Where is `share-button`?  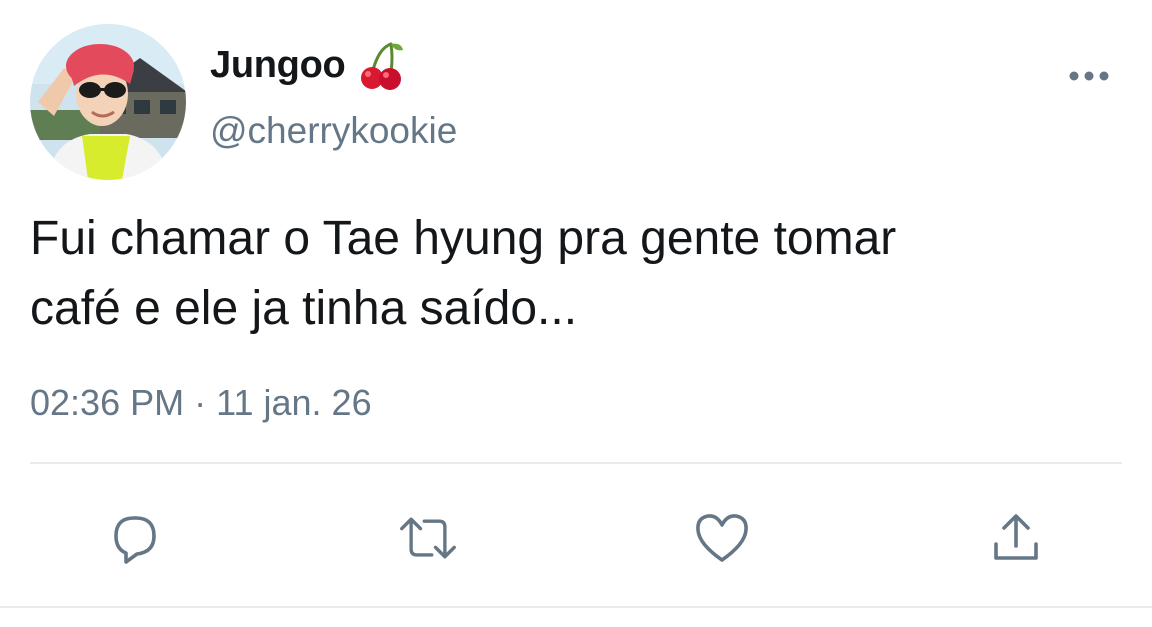 share-button is located at coordinates (1016, 538).